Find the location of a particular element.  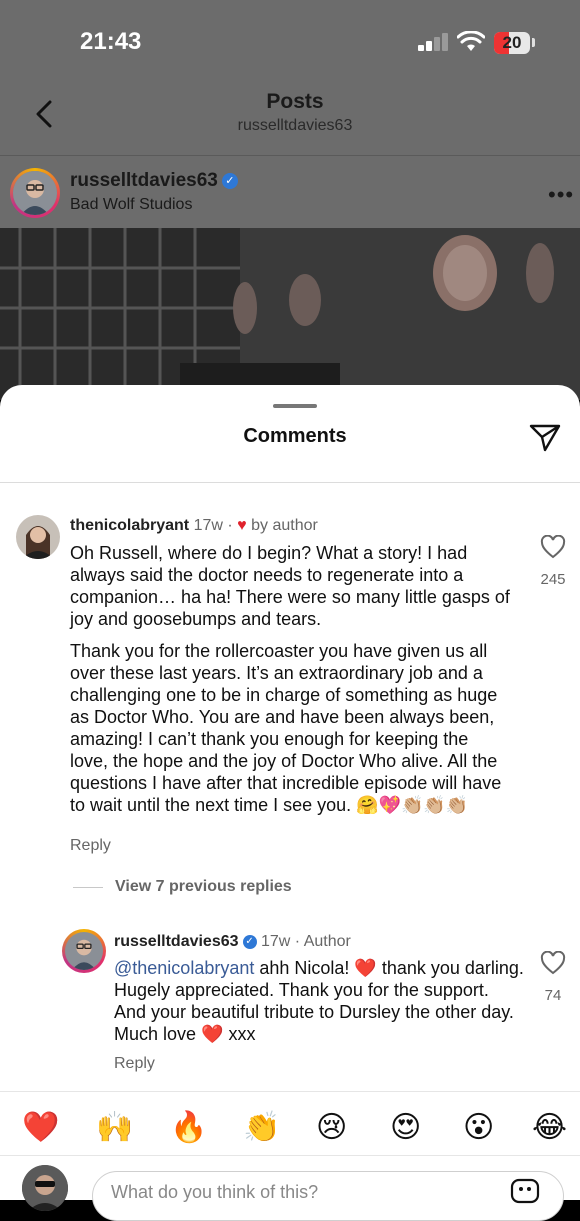

like-count: 74 is located at coordinates (553, 995).